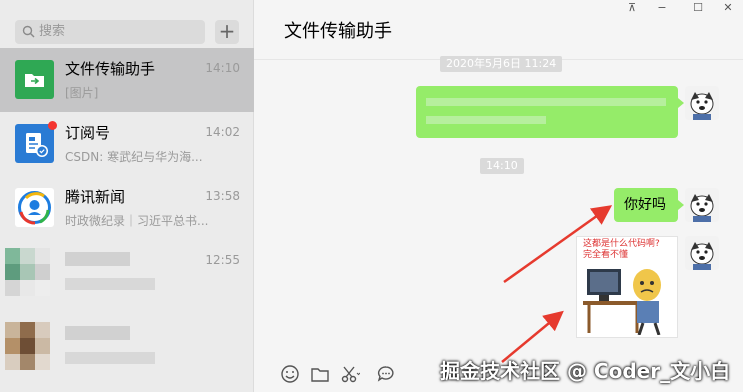 Image resolution: width=743 pixels, height=392 pixels. I want to click on conversation-time: 12:55, so click(222, 260).